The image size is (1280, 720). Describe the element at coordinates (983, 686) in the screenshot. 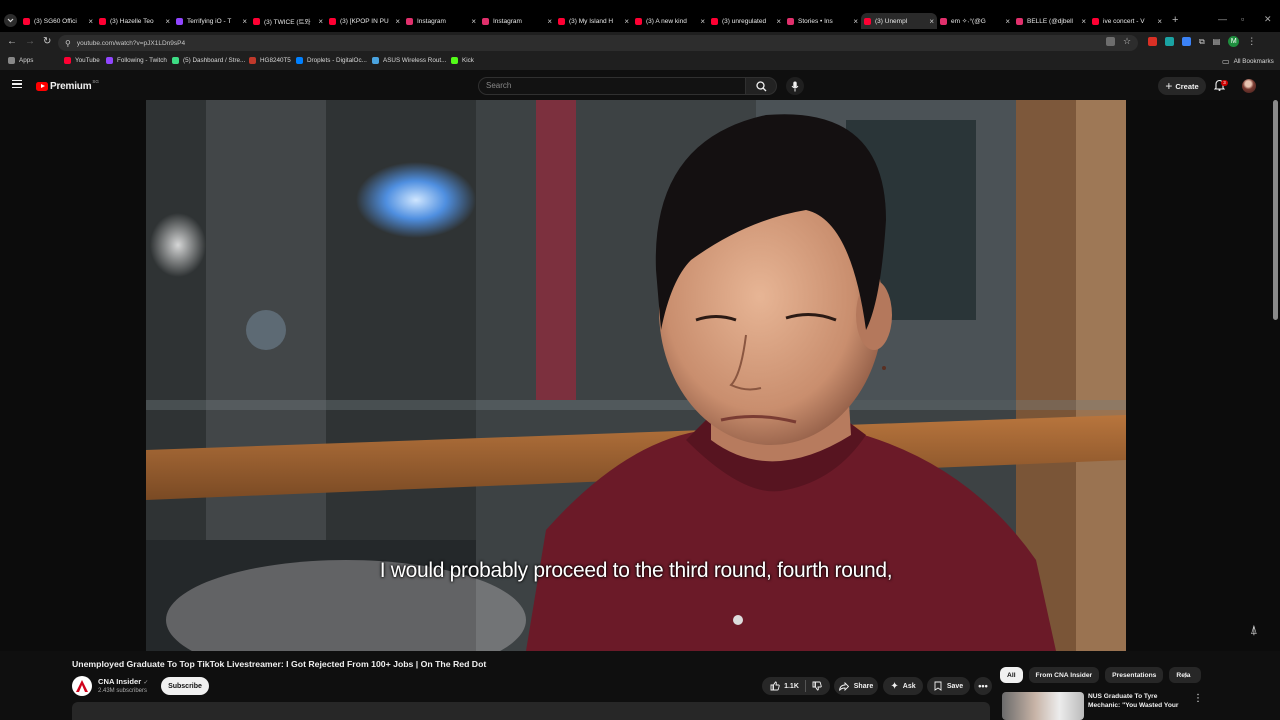

I see `more-actions-button: •••` at that location.